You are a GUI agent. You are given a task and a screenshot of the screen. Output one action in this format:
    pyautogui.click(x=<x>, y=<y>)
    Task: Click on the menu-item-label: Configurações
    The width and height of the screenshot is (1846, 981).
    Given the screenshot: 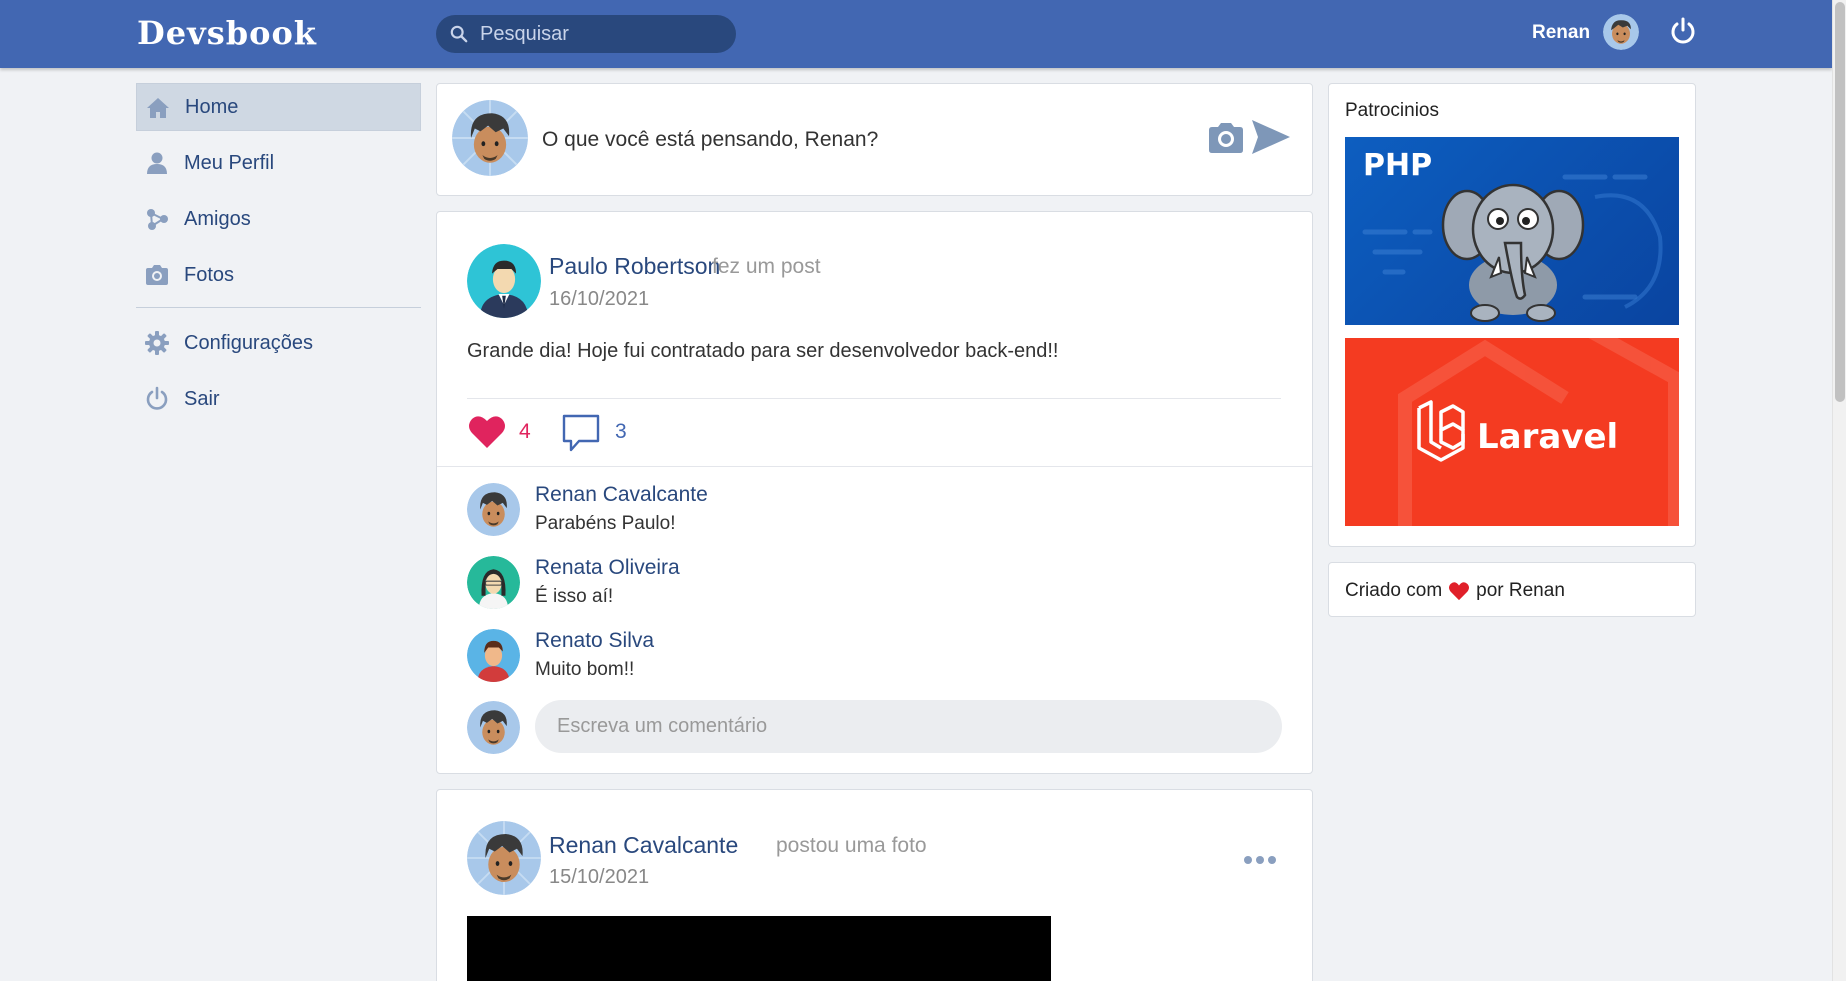 What is the action you would take?
    pyautogui.click(x=248, y=342)
    